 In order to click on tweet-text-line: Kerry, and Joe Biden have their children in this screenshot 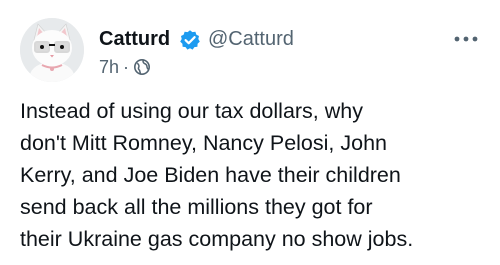, I will do `click(210, 175)`.